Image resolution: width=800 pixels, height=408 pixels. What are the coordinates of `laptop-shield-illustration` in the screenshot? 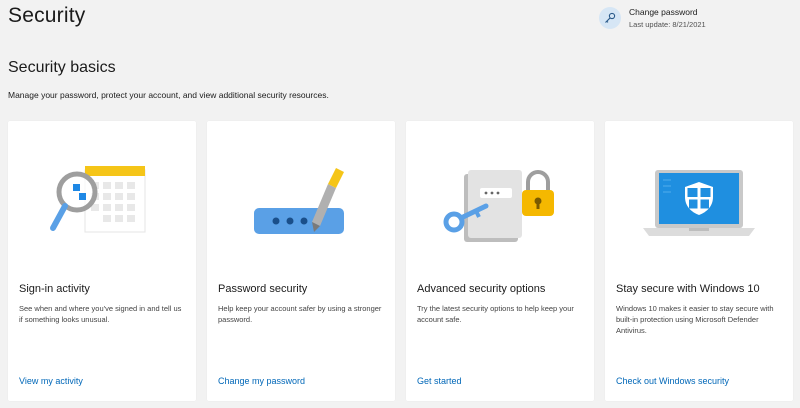 It's located at (699, 205).